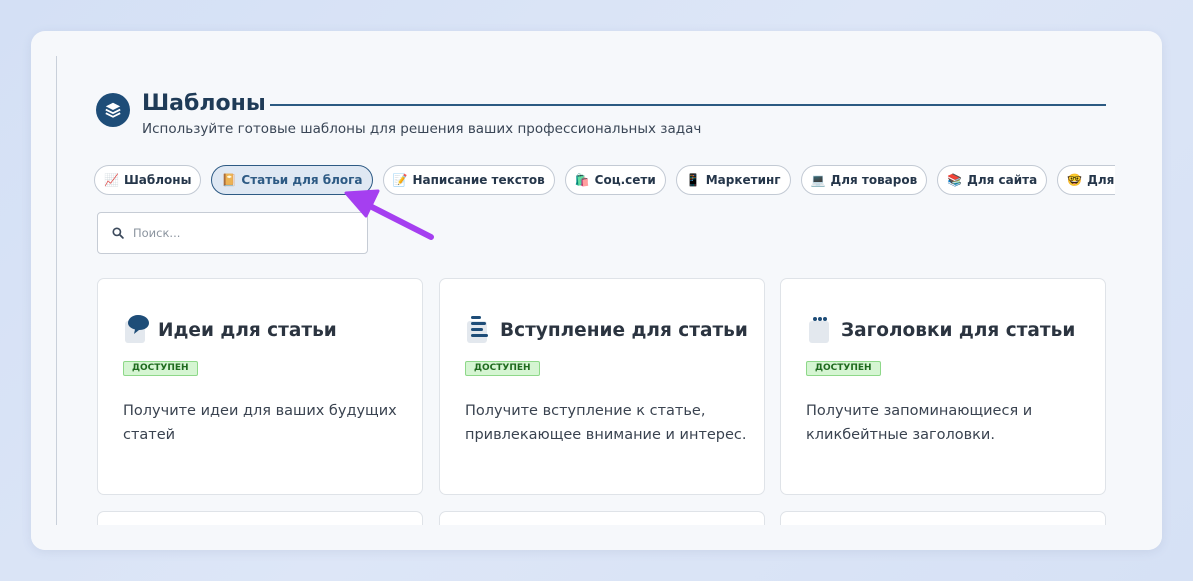 The height and width of the screenshot is (581, 1193). Describe the element at coordinates (1101, 180) in the screenshot. I see `chip-label: Для школы` at that location.